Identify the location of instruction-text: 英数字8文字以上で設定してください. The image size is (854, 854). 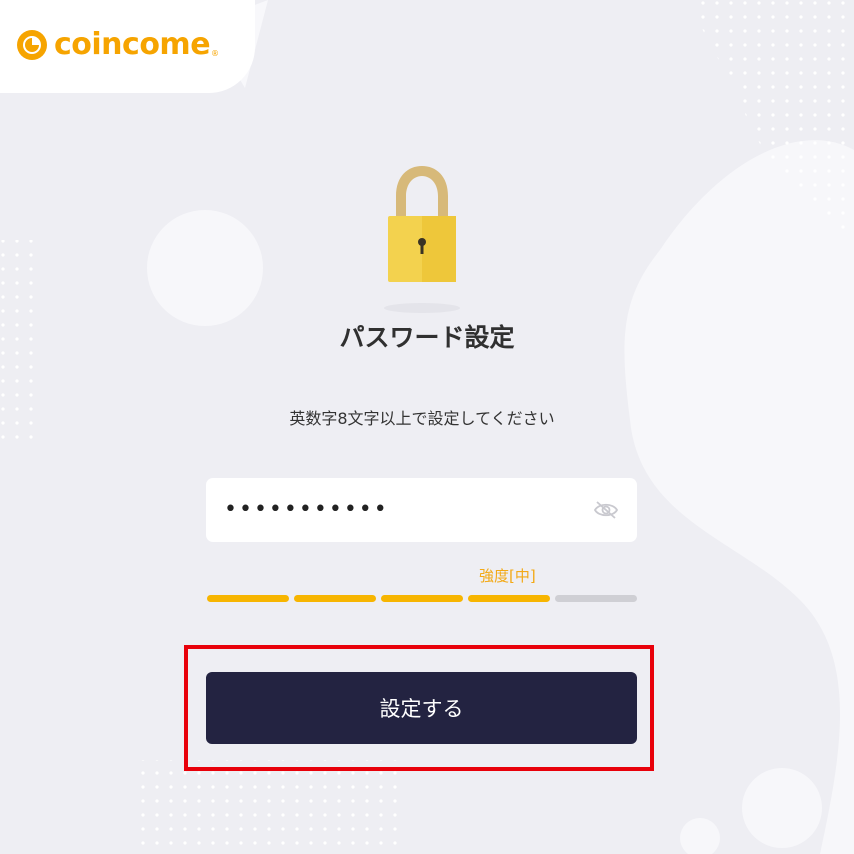
(422, 418).